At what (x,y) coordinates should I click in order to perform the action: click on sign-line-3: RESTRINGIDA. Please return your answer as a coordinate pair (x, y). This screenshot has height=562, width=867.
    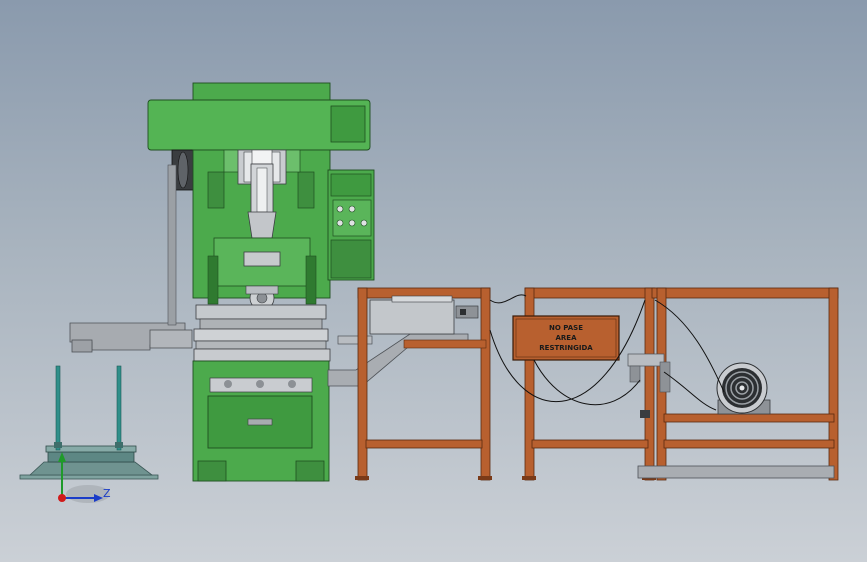
    Looking at the image, I should click on (566, 348).